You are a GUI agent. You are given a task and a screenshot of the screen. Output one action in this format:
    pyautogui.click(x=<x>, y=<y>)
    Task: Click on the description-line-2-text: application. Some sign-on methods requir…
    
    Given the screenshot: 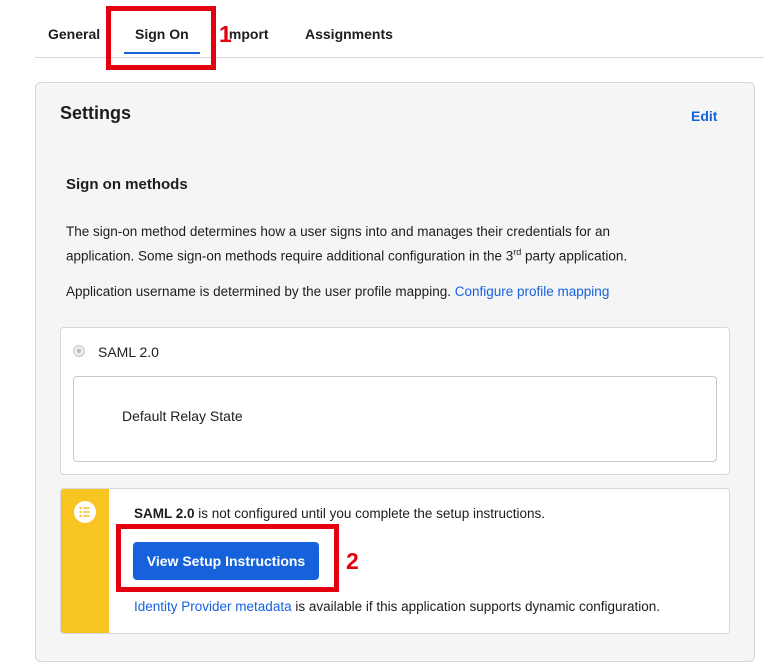 What is the action you would take?
    pyautogui.click(x=290, y=256)
    